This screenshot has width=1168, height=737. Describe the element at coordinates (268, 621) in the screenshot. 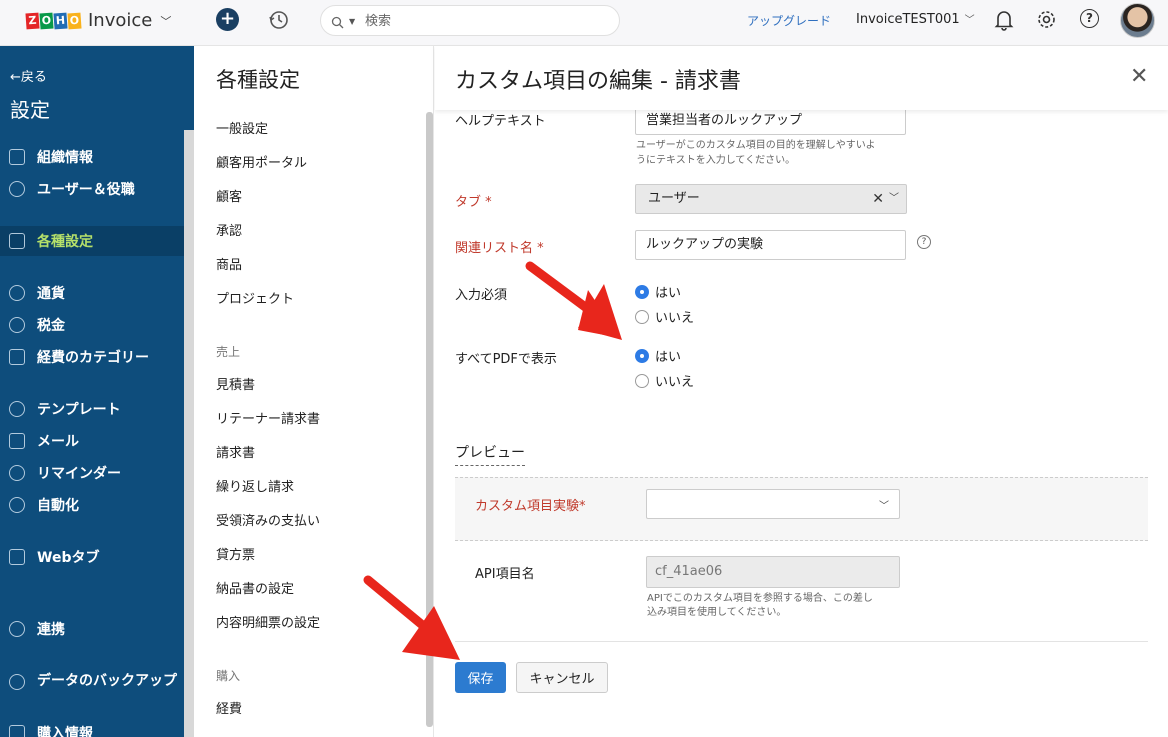

I see `pref-item-packing-slips: 内容明細票の設定` at that location.